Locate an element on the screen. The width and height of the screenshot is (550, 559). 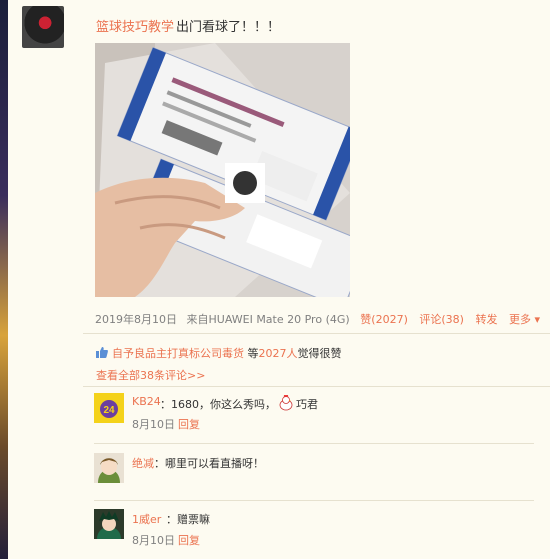
anime-girl-avatar-icon is located at coordinates (109, 468).